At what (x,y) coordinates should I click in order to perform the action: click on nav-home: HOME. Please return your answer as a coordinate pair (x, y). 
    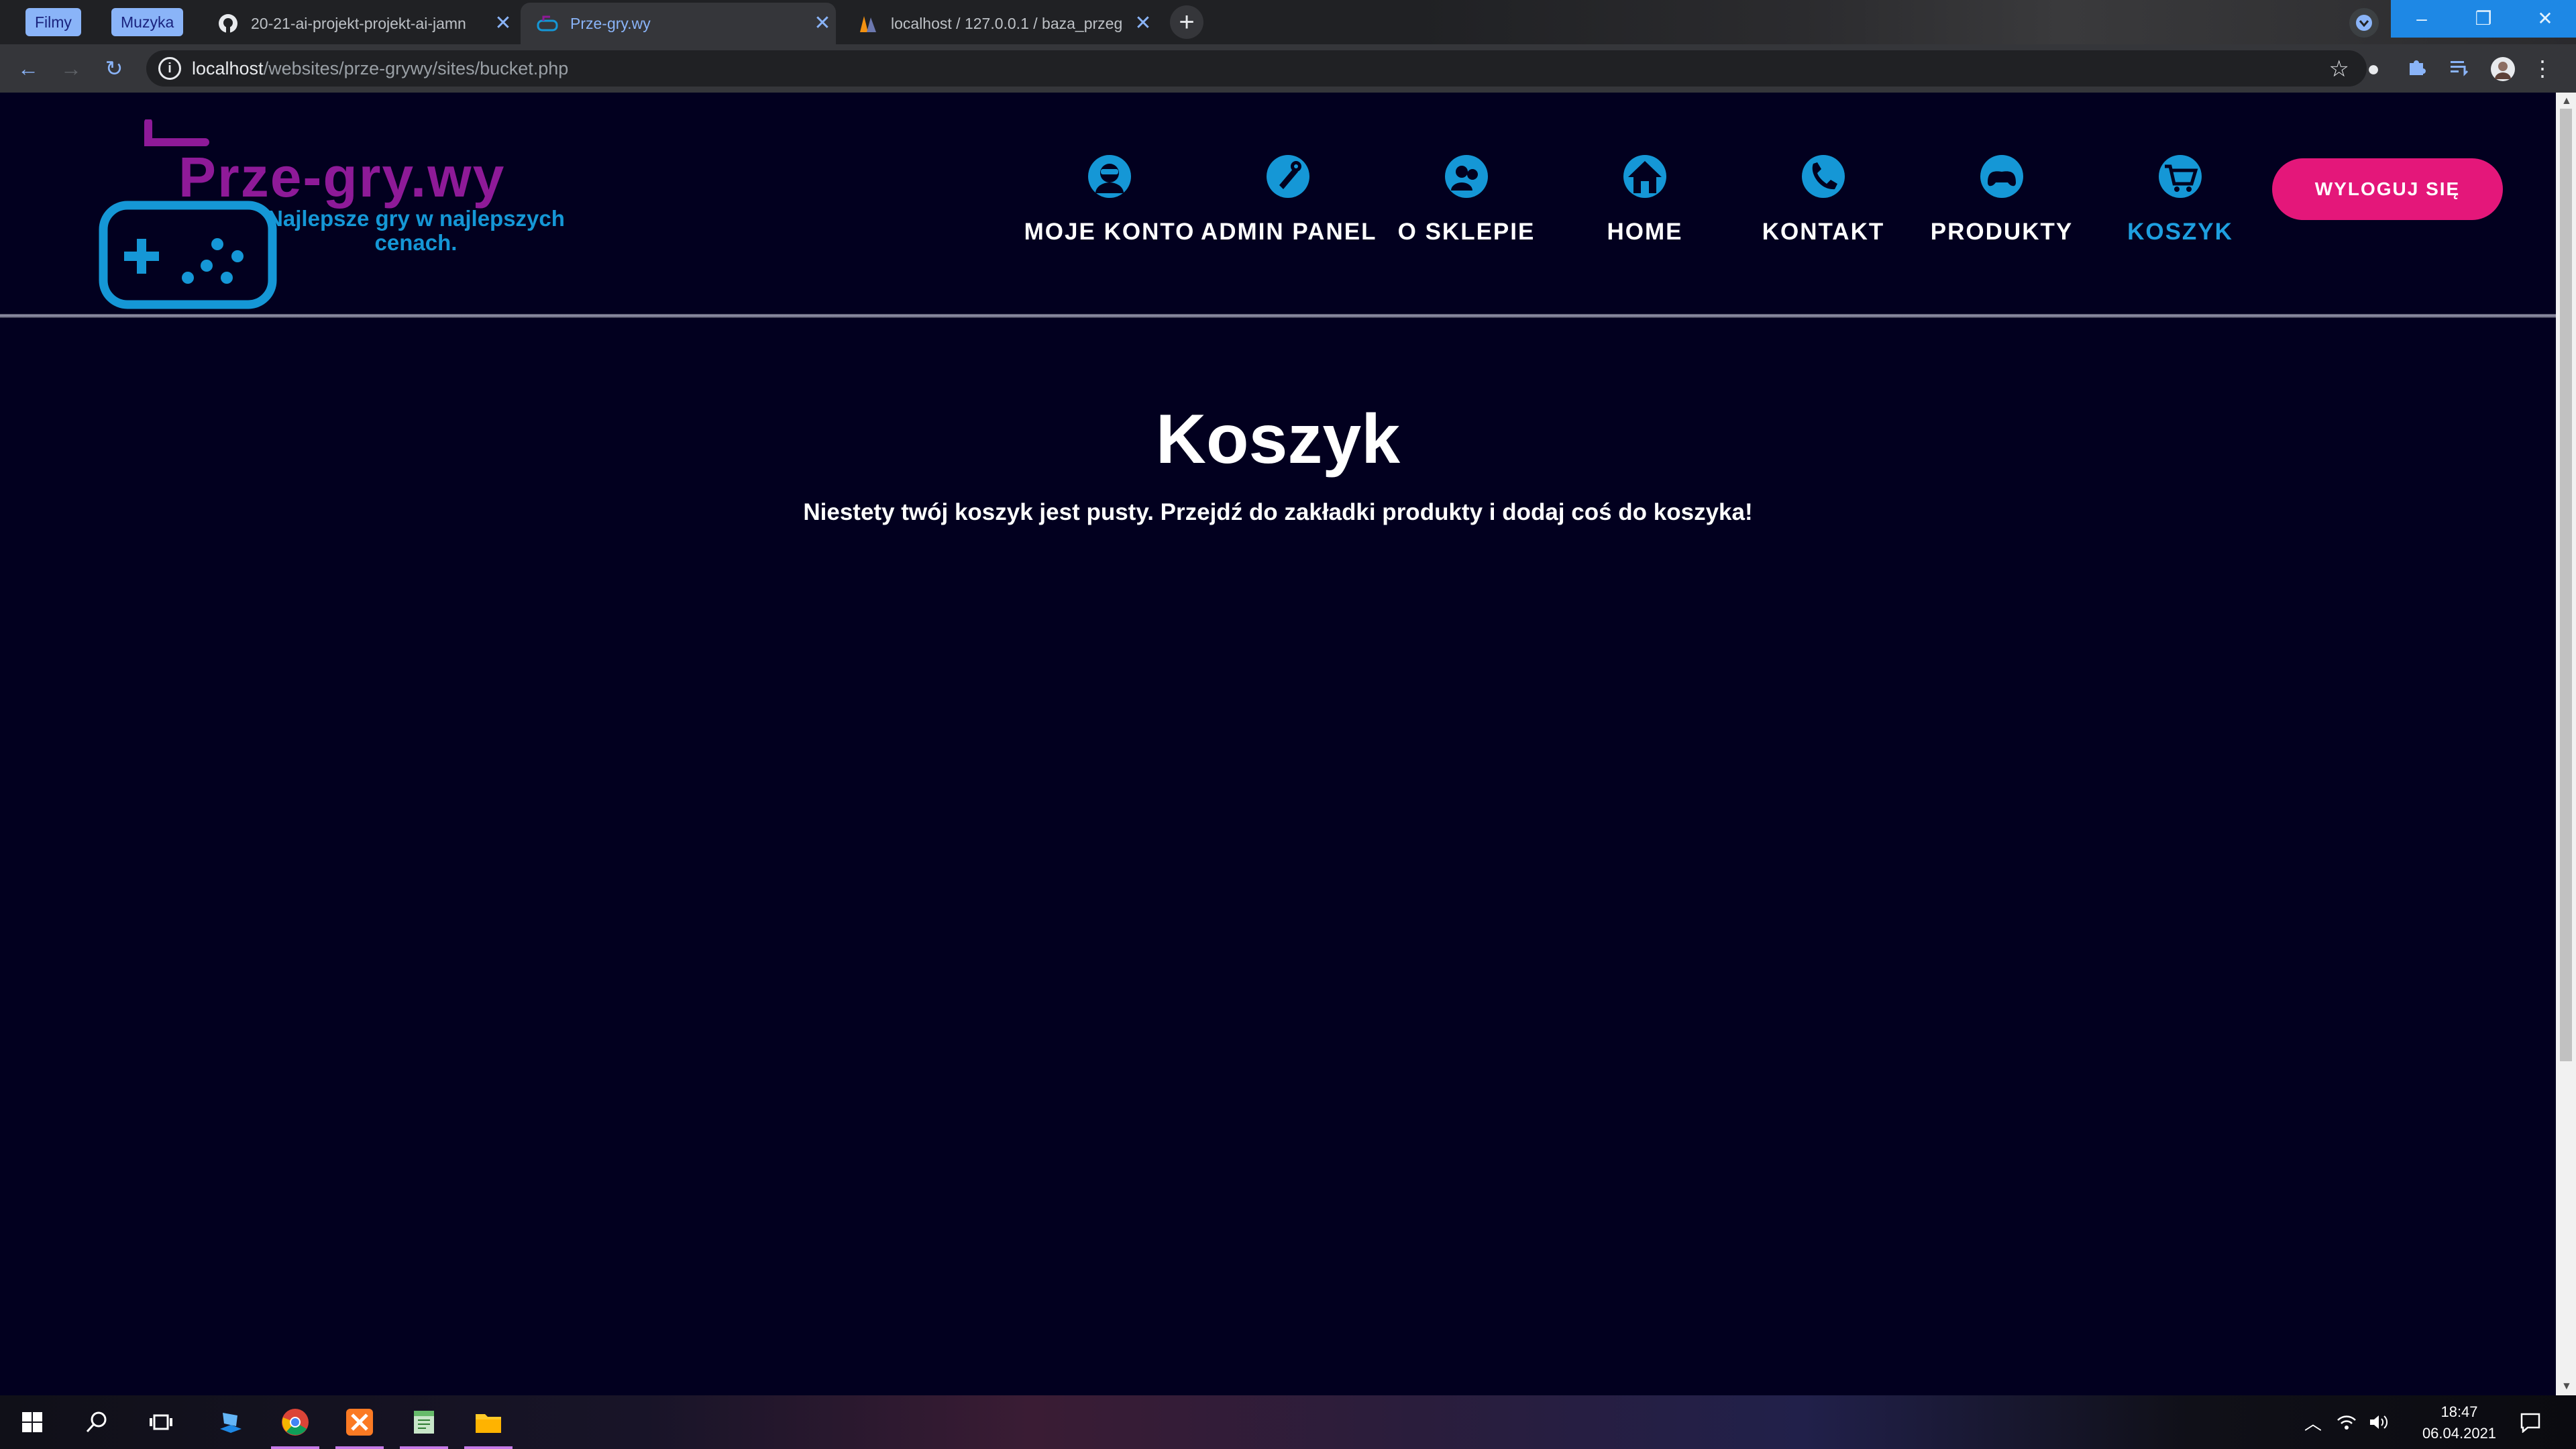
    Looking at the image, I should click on (1645, 199).